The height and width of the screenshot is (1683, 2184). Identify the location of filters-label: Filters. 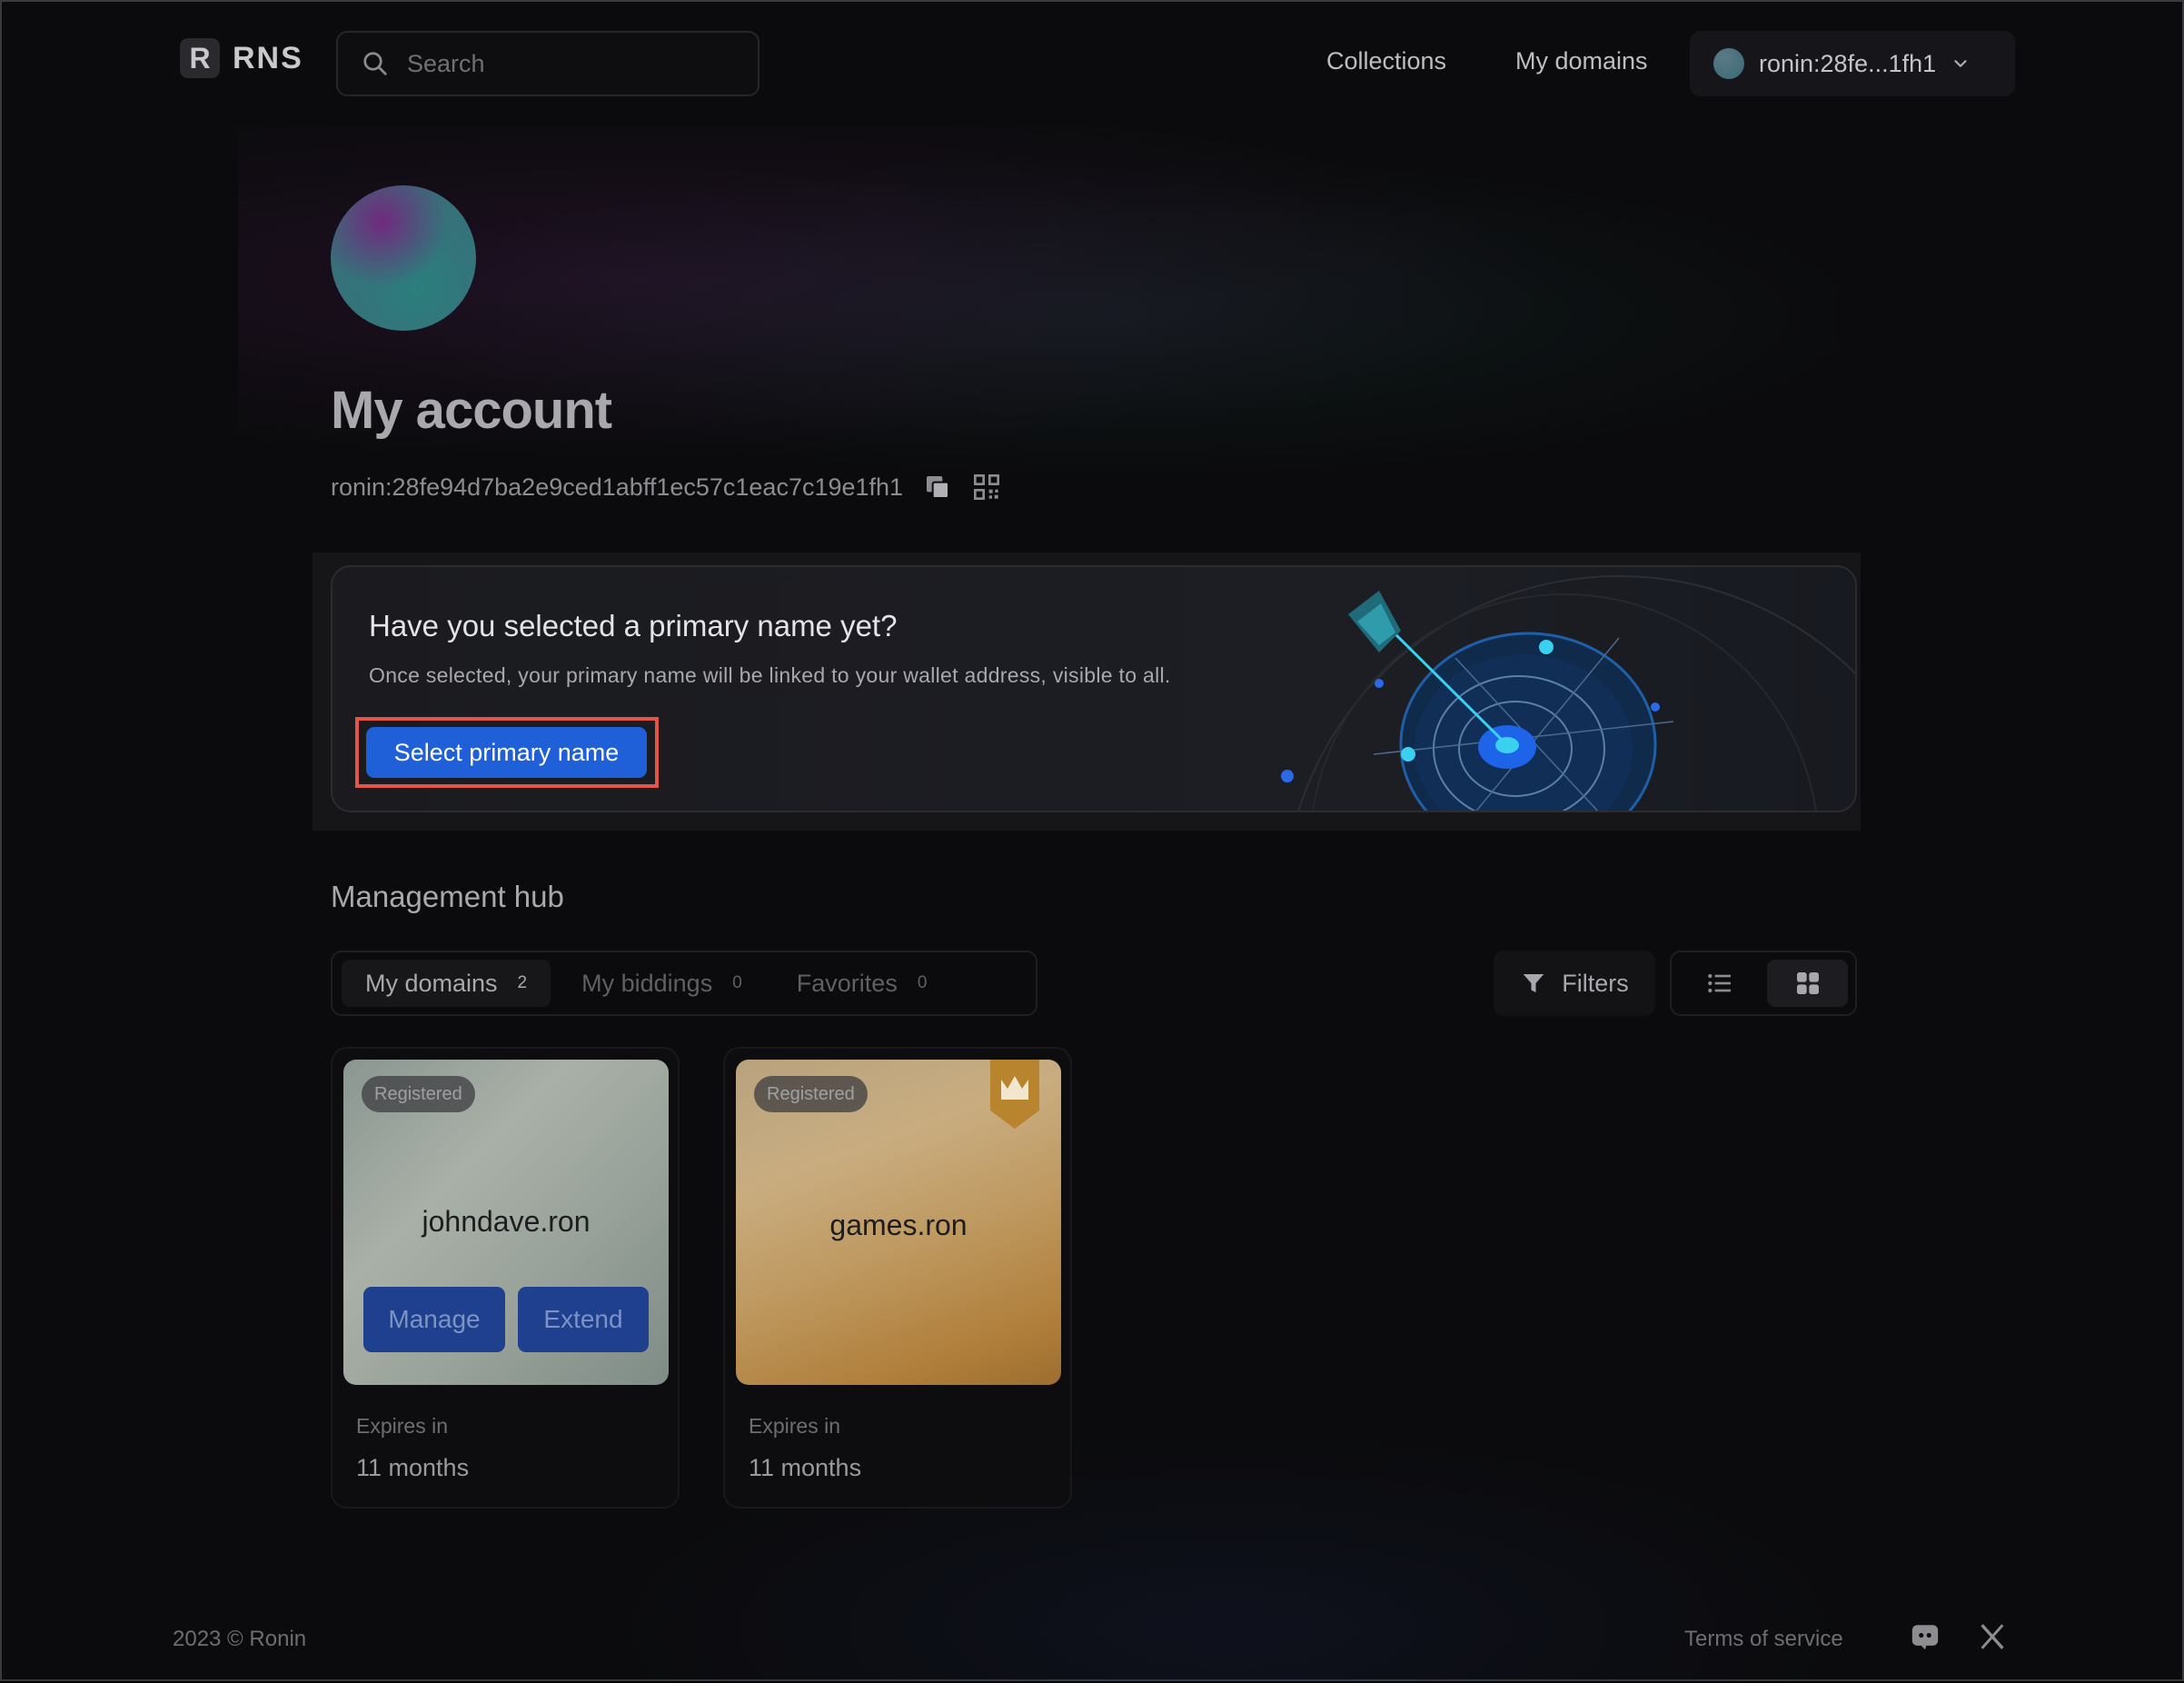
(1596, 983).